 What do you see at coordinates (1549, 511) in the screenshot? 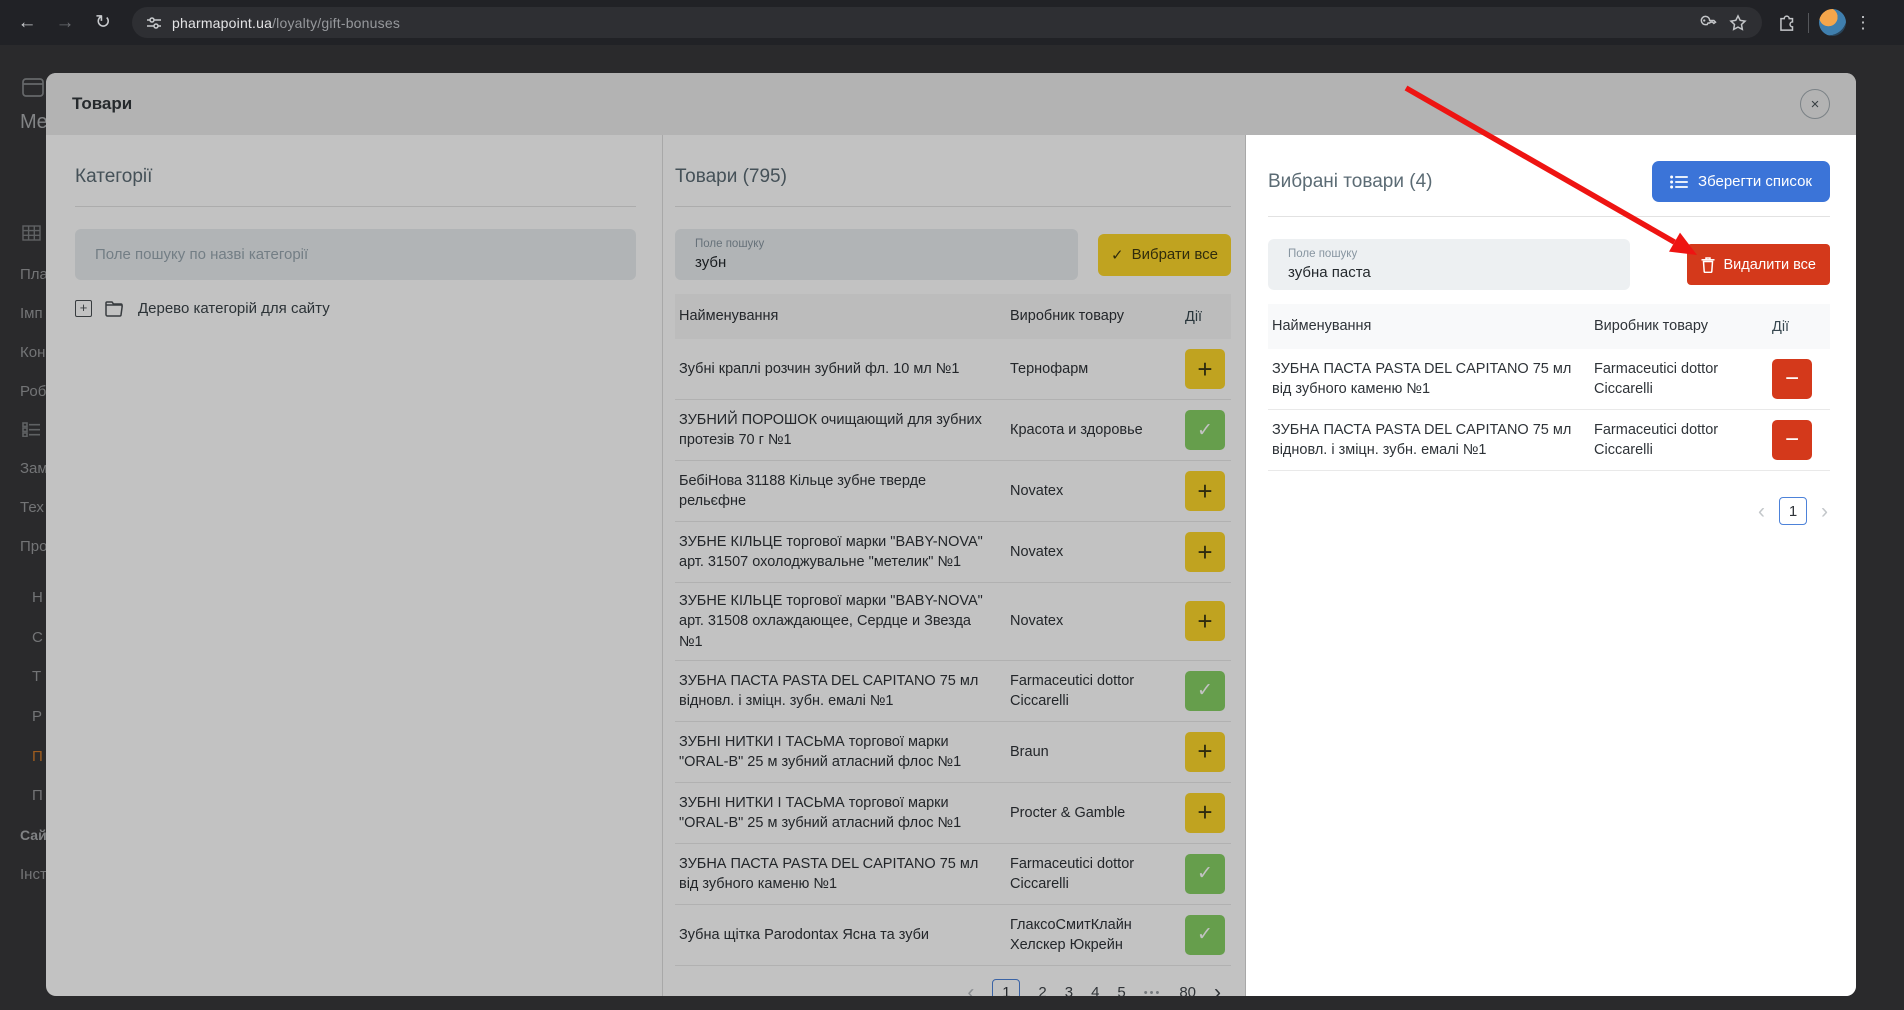
I see `selected-pagination: ‹ 1 ›` at bounding box center [1549, 511].